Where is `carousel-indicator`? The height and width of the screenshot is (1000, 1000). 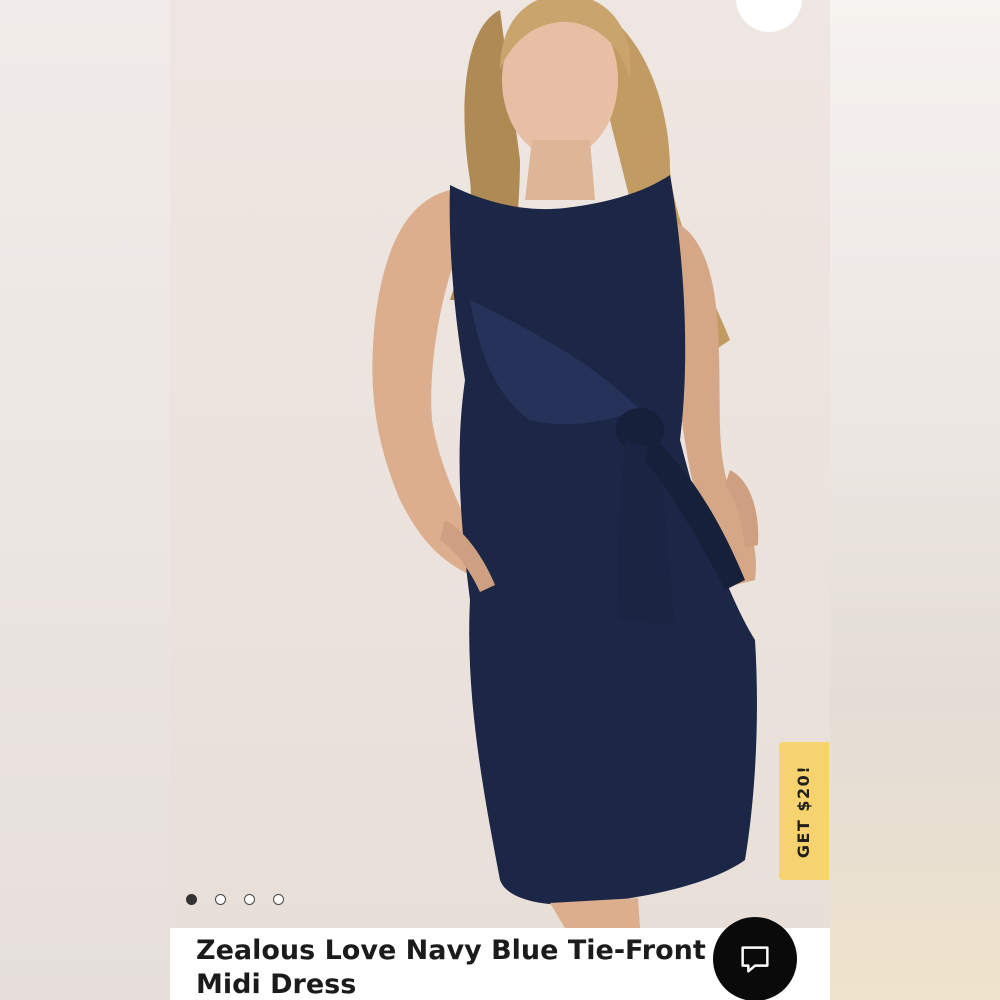
carousel-indicator is located at coordinates (235, 899).